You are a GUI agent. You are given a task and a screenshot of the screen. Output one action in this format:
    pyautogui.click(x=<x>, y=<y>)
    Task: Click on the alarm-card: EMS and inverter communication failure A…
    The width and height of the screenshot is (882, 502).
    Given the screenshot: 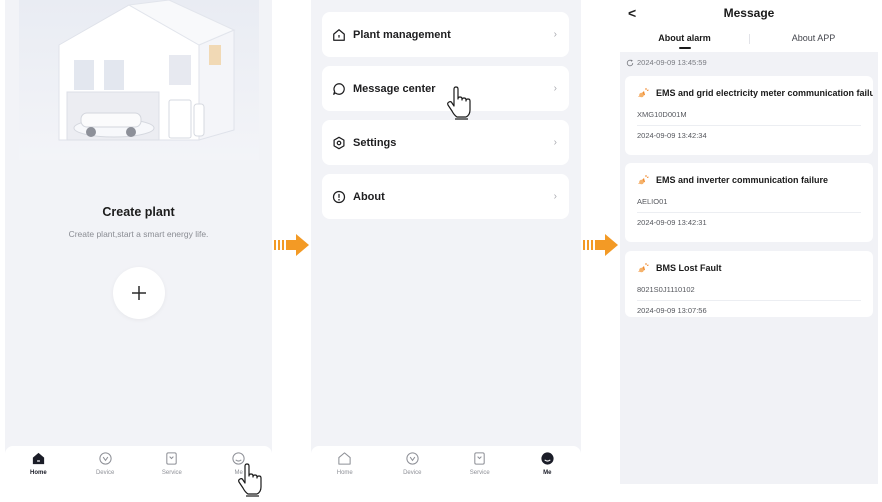 What is the action you would take?
    pyautogui.click(x=749, y=202)
    